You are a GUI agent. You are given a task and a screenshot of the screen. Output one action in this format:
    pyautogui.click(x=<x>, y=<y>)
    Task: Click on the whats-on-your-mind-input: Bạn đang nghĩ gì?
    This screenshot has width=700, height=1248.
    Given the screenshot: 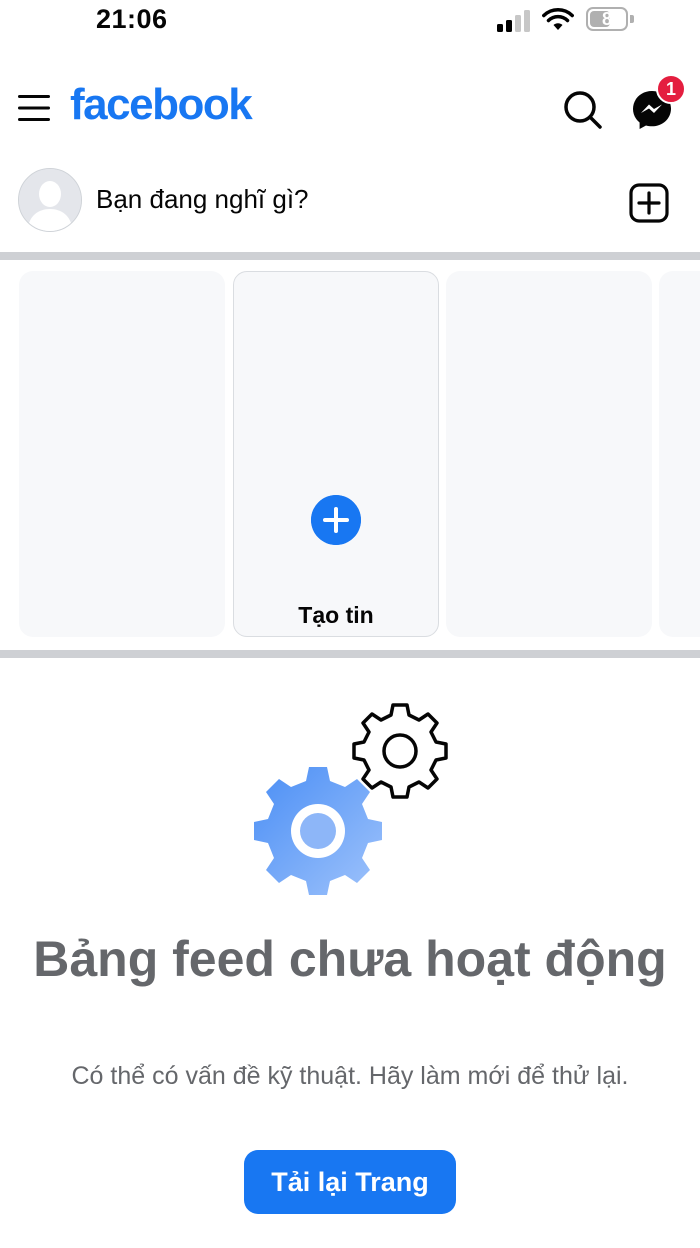 What is the action you would take?
    pyautogui.click(x=311, y=199)
    